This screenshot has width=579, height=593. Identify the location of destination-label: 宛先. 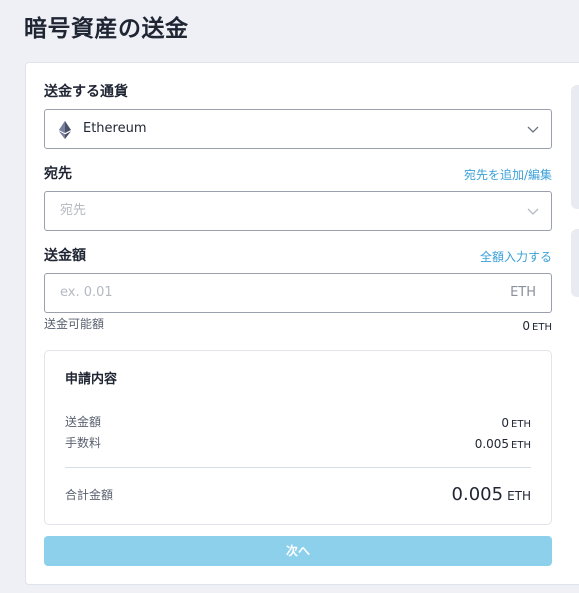
(58, 174).